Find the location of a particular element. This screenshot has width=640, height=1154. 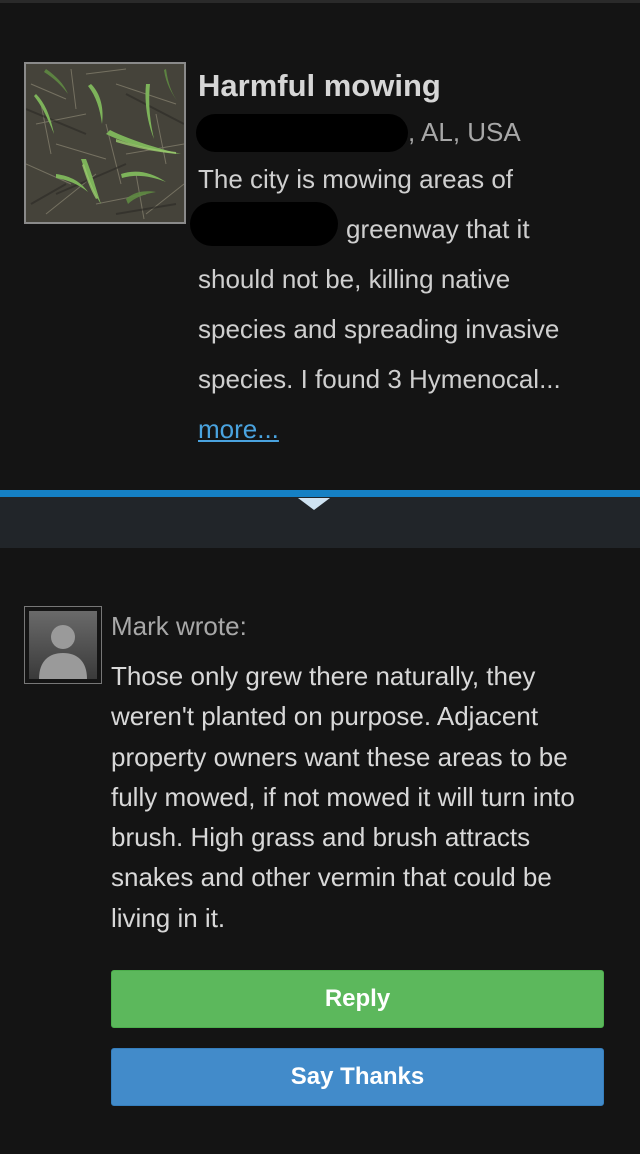

grass-photo-image is located at coordinates (105, 143).